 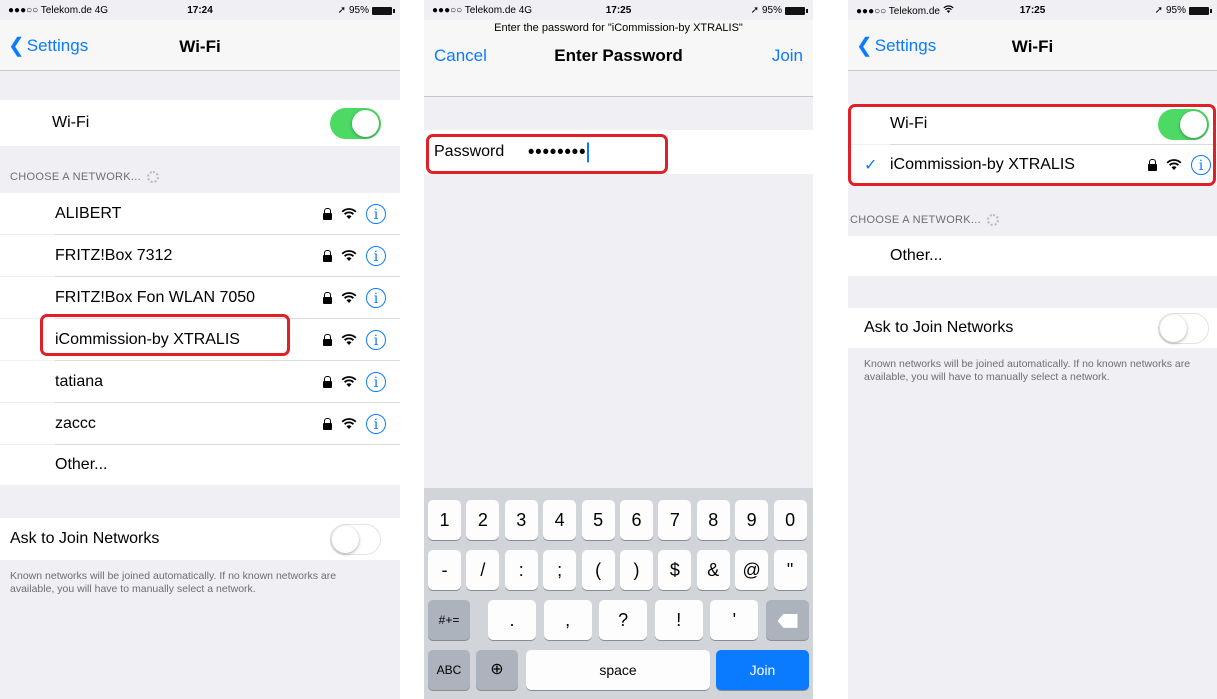 I want to click on key: ., so click(x=512, y=620).